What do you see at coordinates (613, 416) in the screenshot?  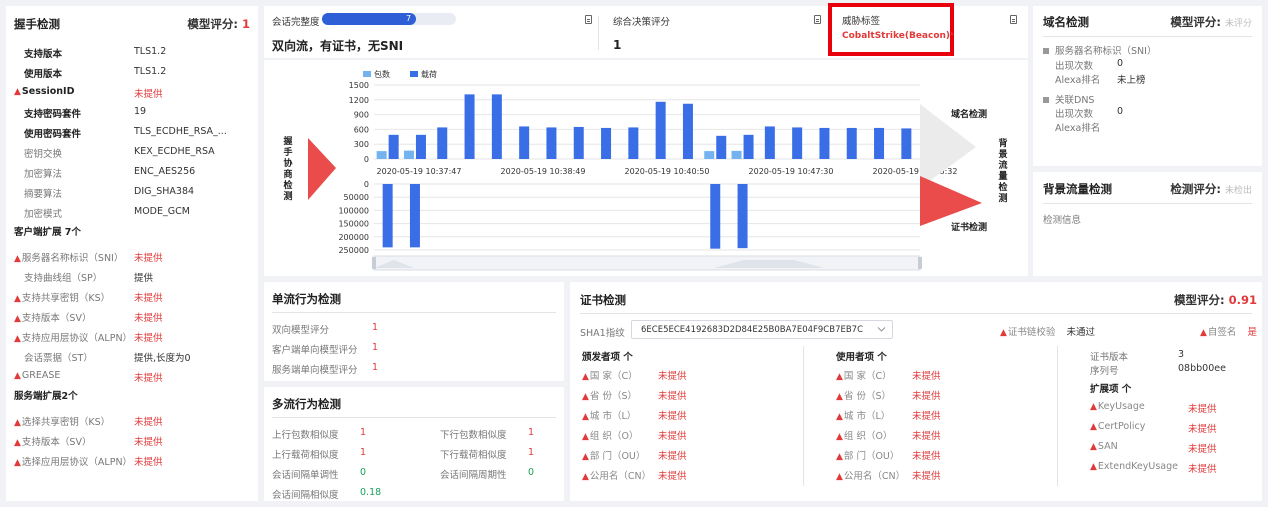 I see `cert-field-label: 城 市（L）` at bounding box center [613, 416].